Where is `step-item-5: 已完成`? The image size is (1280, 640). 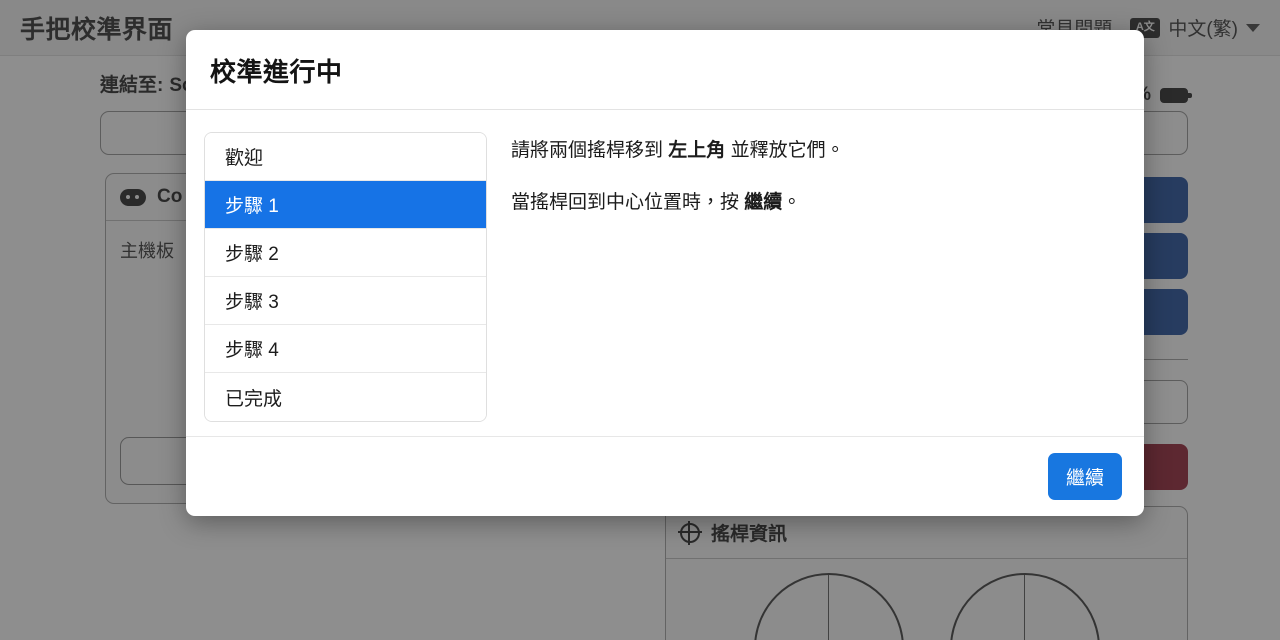 step-item-5: 已完成 is located at coordinates (345, 397).